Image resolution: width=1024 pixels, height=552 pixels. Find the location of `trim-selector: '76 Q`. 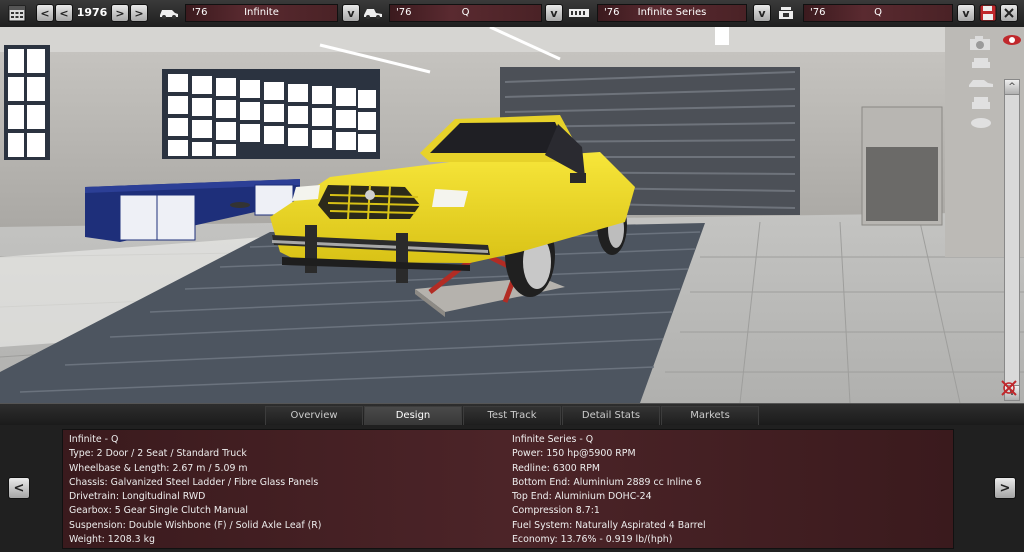

trim-selector: '76 Q is located at coordinates (465, 13).